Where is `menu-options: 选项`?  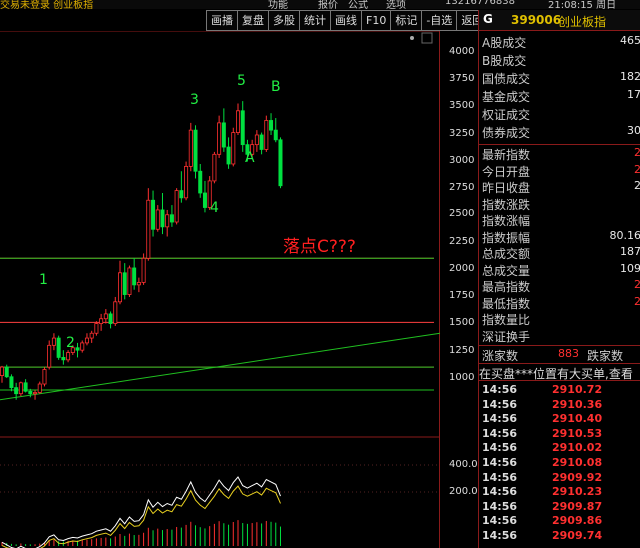
menu-options: 选项 is located at coordinates (396, 4).